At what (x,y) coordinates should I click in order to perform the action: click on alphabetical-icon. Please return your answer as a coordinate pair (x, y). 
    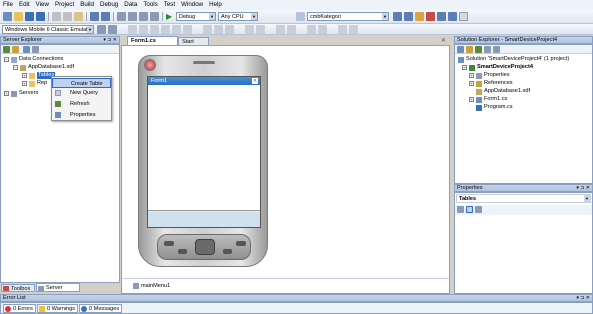
    Looking at the image, I should click on (469, 209).